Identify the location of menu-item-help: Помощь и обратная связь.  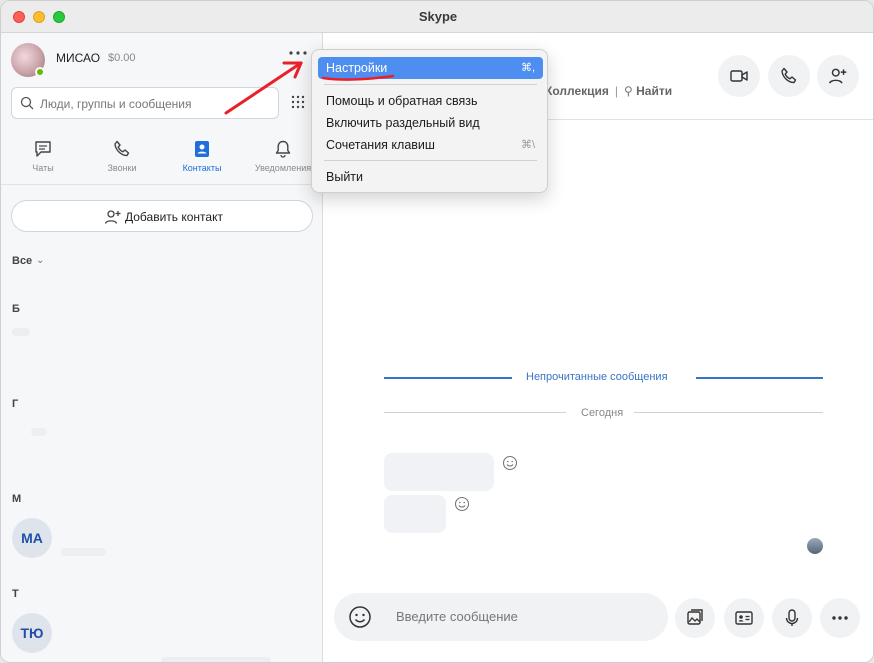
(430, 101).